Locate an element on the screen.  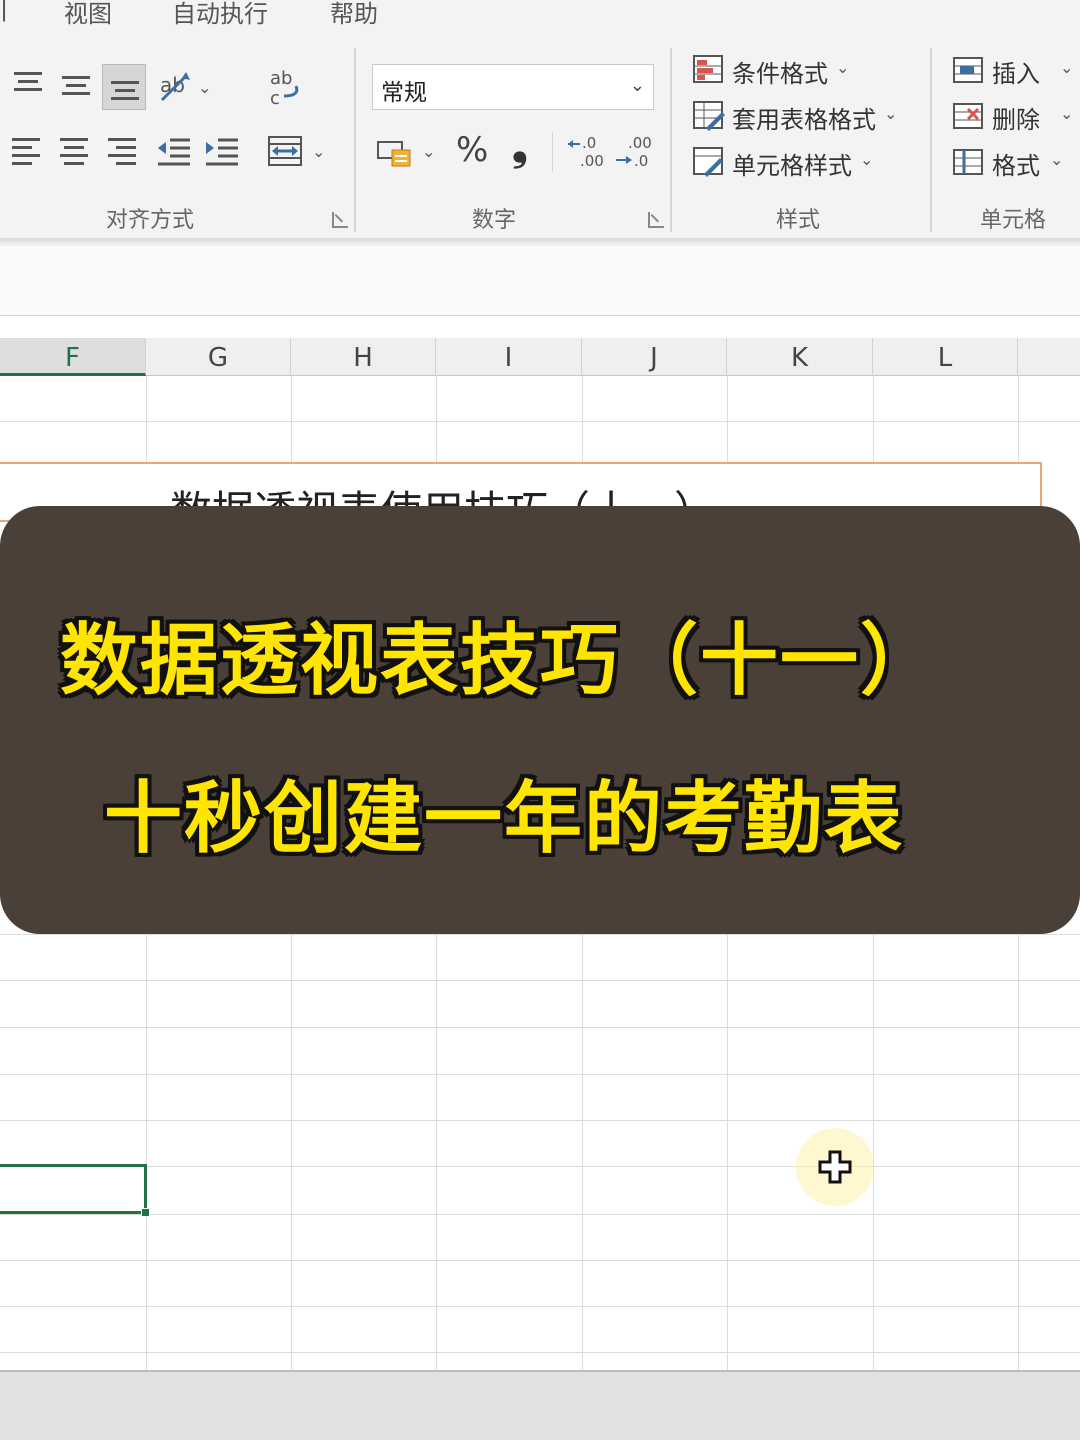
cell-styles-icon is located at coordinates (709, 162).